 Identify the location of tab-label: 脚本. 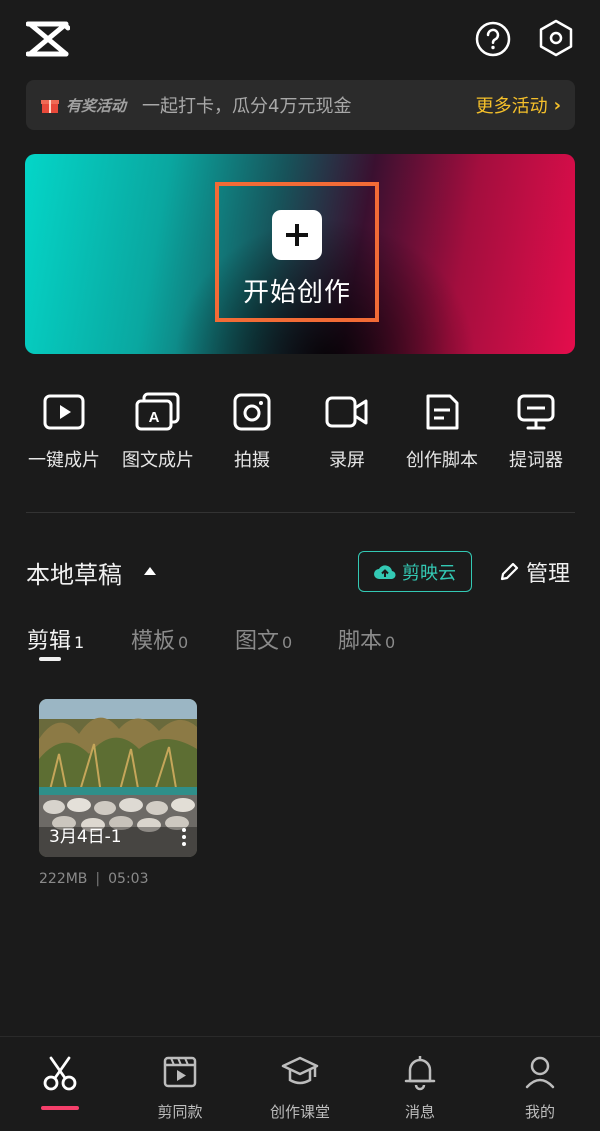
(360, 641).